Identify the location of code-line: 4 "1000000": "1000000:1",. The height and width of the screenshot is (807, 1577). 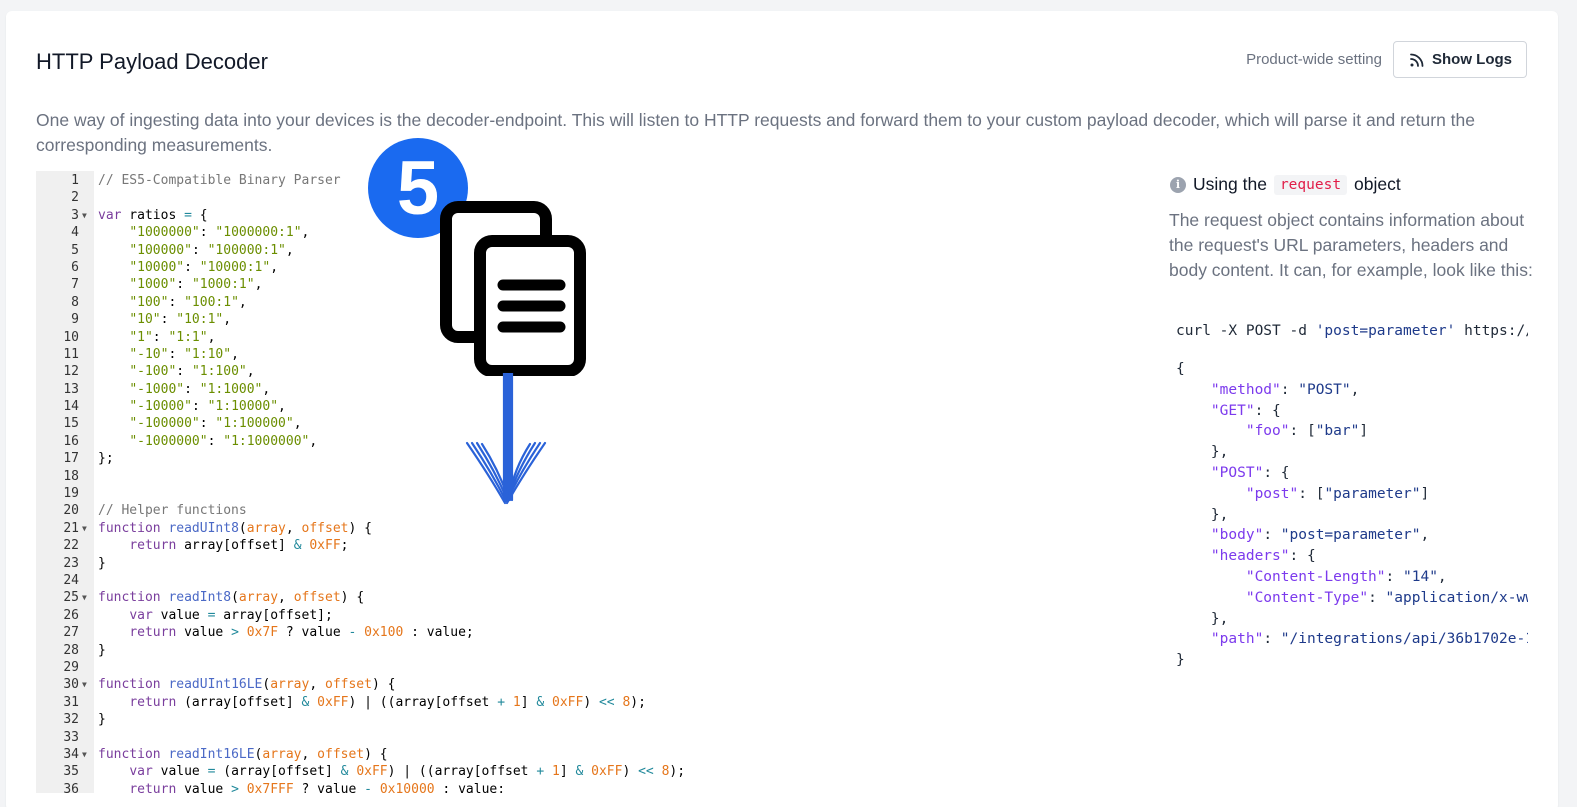
(588, 232).